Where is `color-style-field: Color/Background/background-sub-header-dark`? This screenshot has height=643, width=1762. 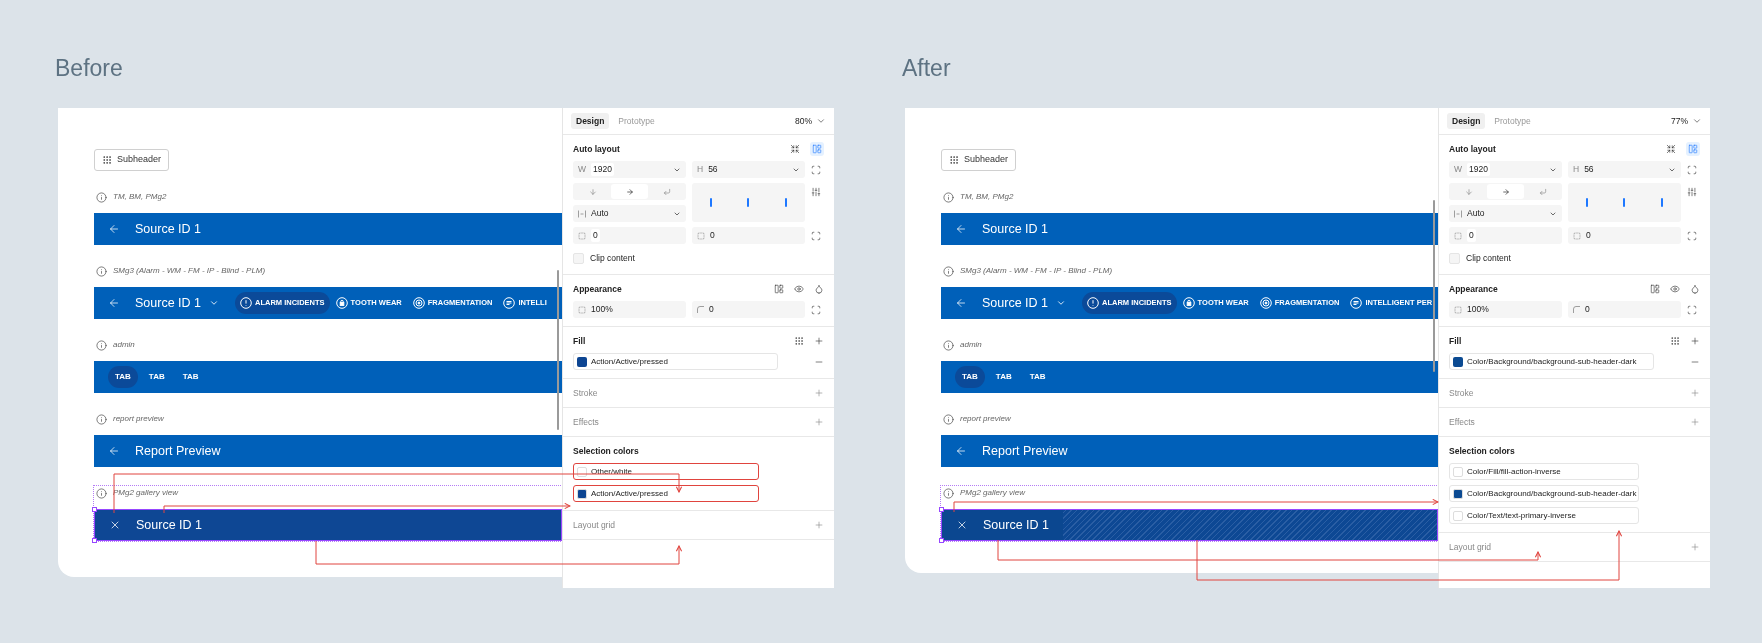 color-style-field: Color/Background/background-sub-header-dark is located at coordinates (1544, 493).